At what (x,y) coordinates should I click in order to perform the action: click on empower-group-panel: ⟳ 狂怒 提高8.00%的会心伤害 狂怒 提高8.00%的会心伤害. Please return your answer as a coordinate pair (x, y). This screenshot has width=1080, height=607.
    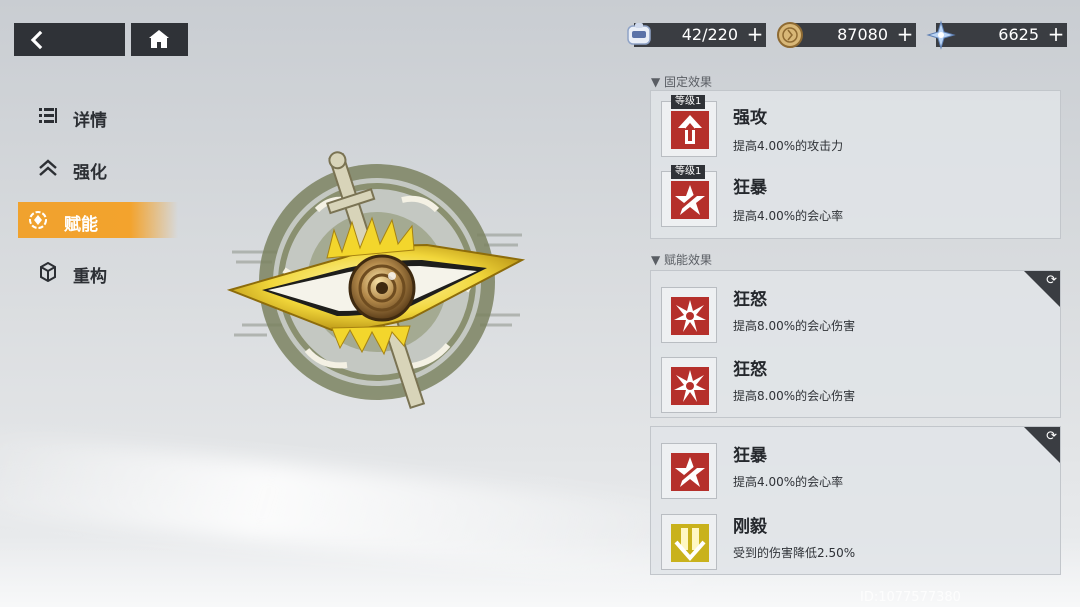
    Looking at the image, I should click on (855, 344).